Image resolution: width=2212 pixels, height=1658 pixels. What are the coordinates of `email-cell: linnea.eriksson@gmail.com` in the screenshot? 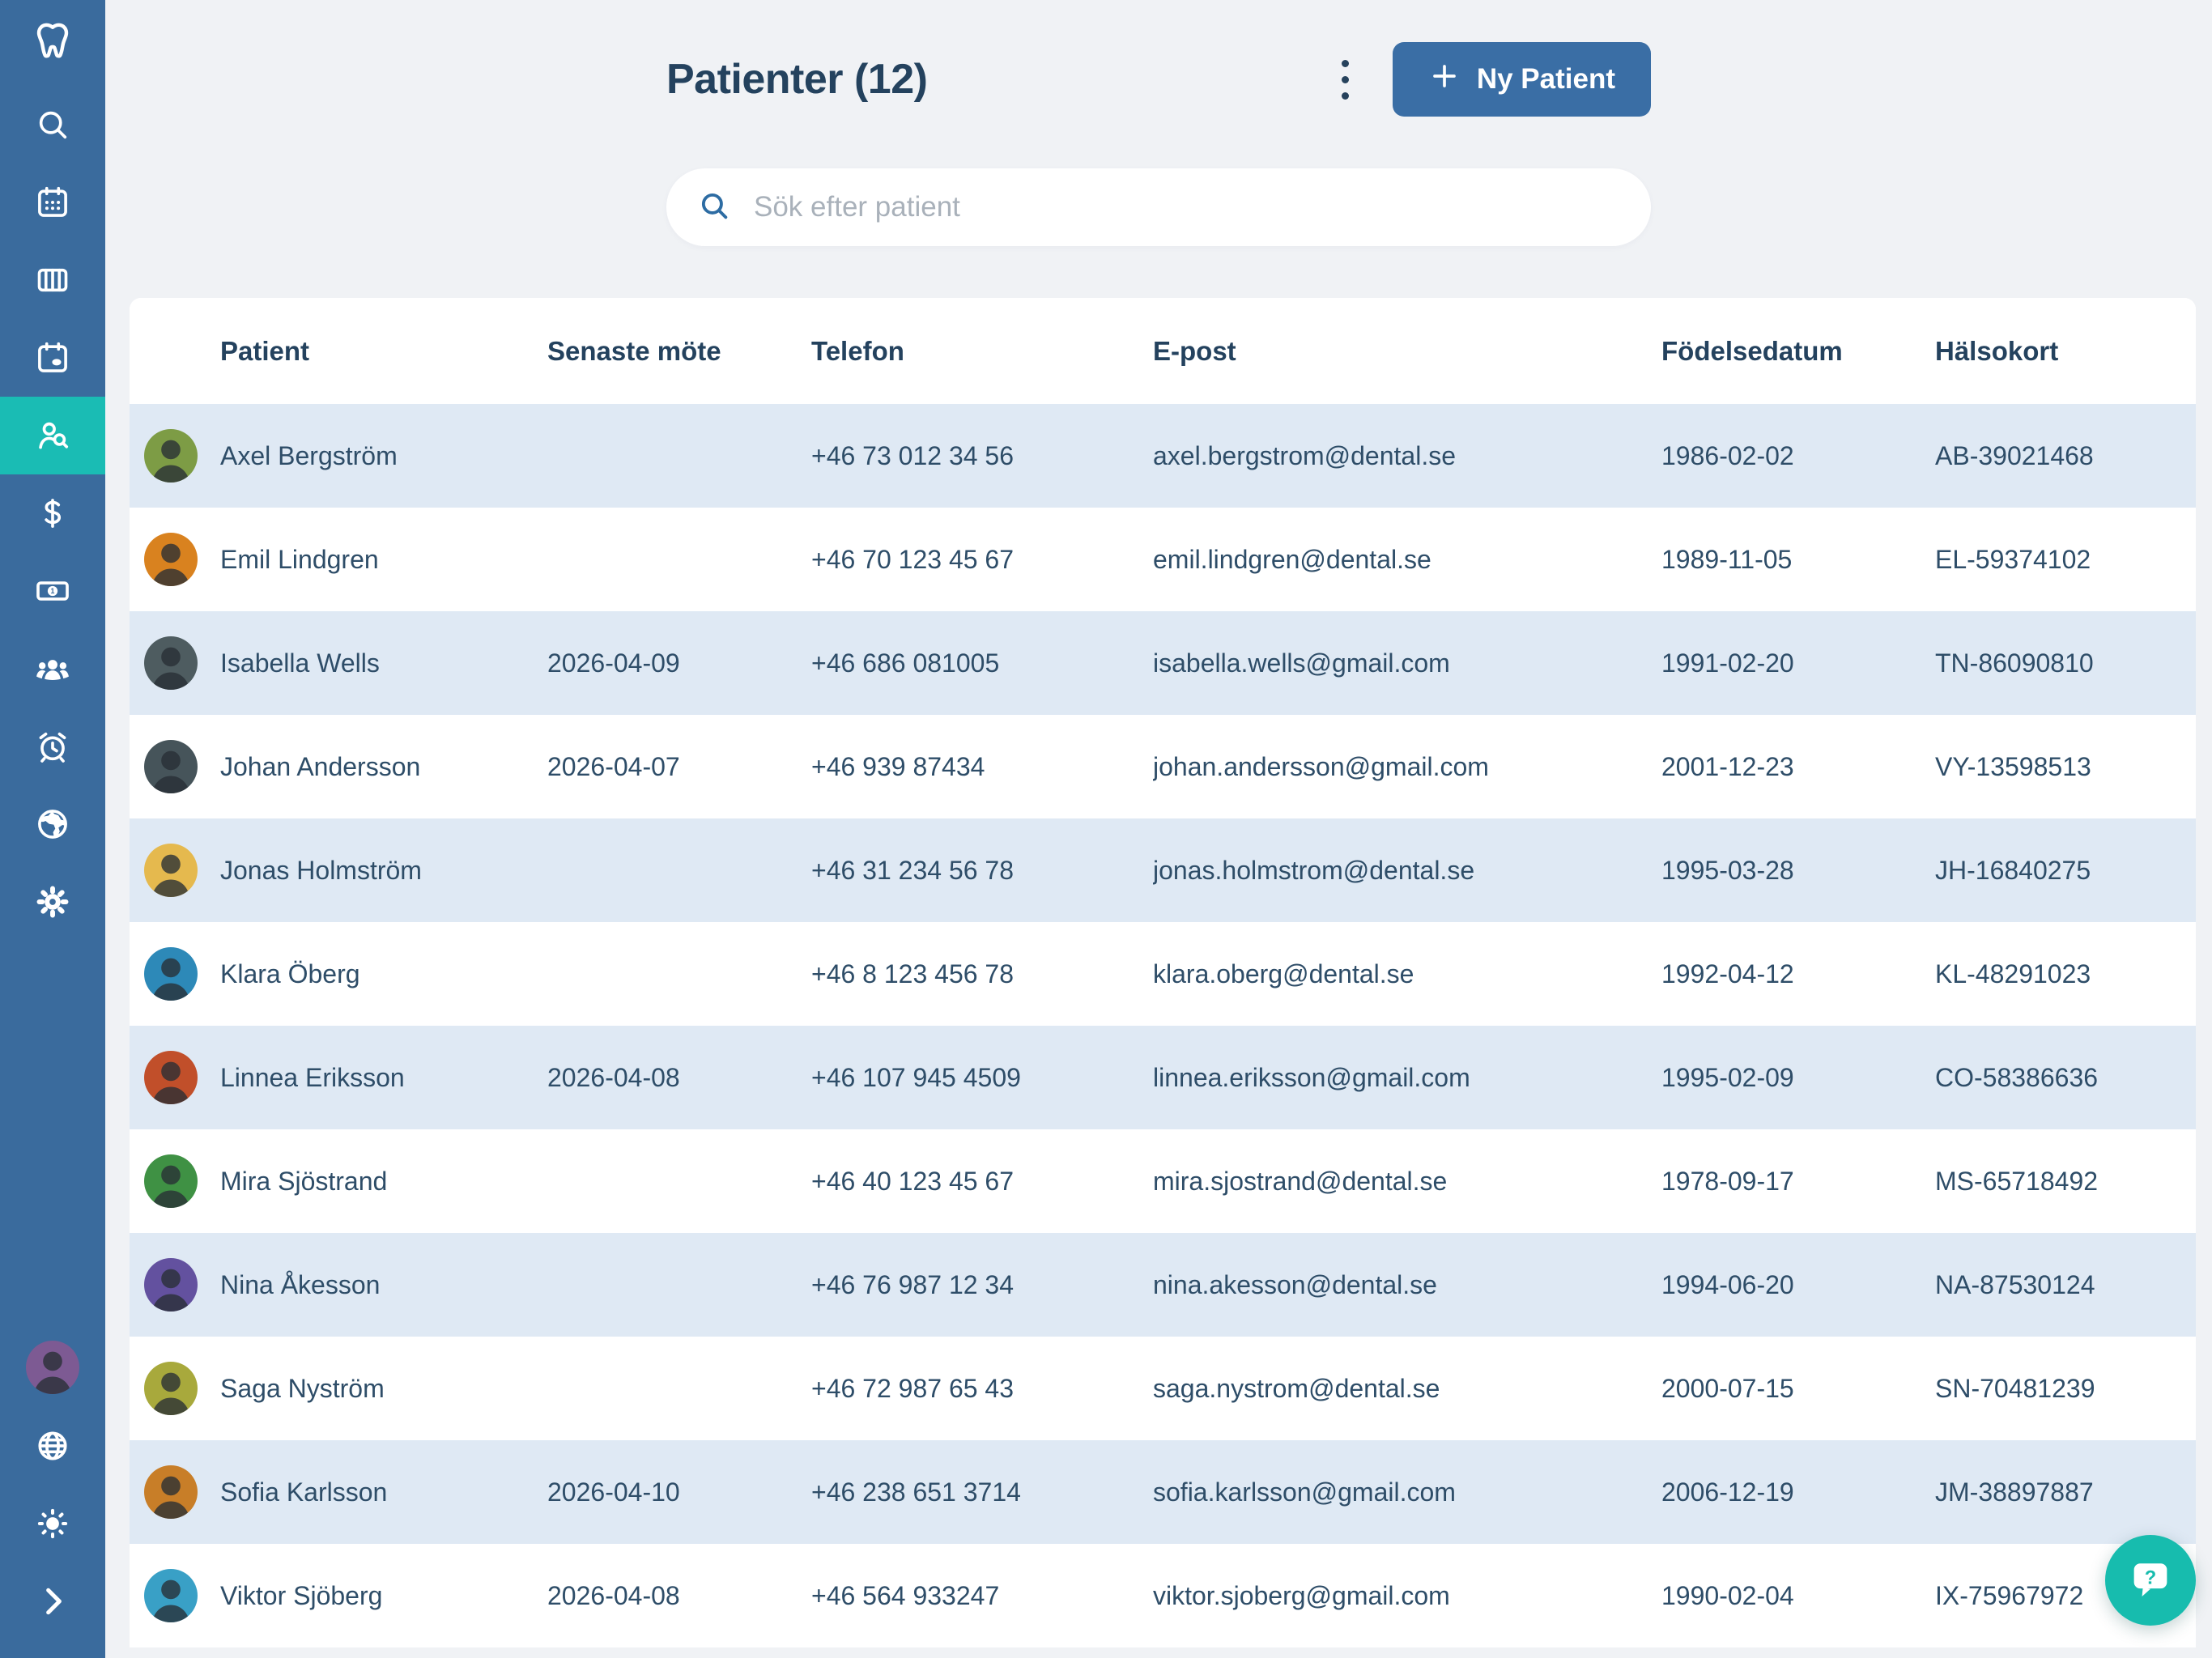 It's located at (1312, 1077).